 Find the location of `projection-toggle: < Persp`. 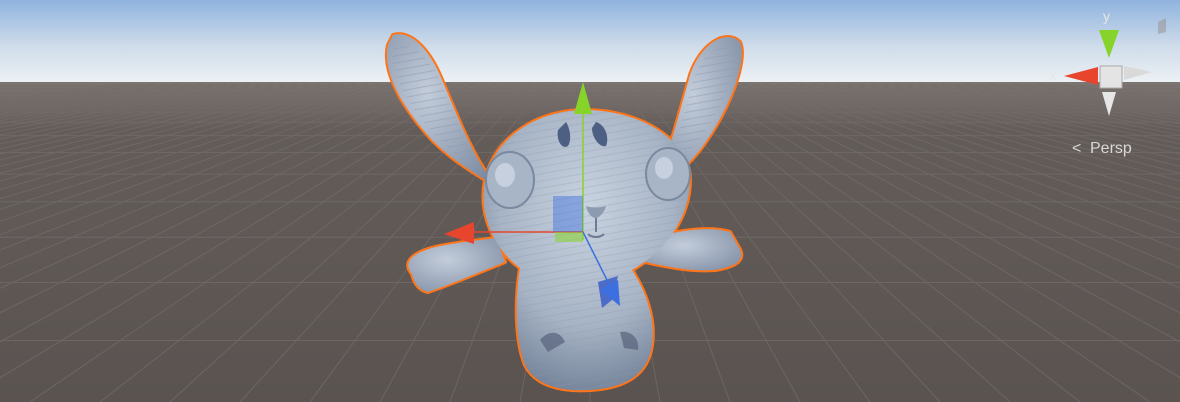

projection-toggle: < Persp is located at coordinates (1102, 149).